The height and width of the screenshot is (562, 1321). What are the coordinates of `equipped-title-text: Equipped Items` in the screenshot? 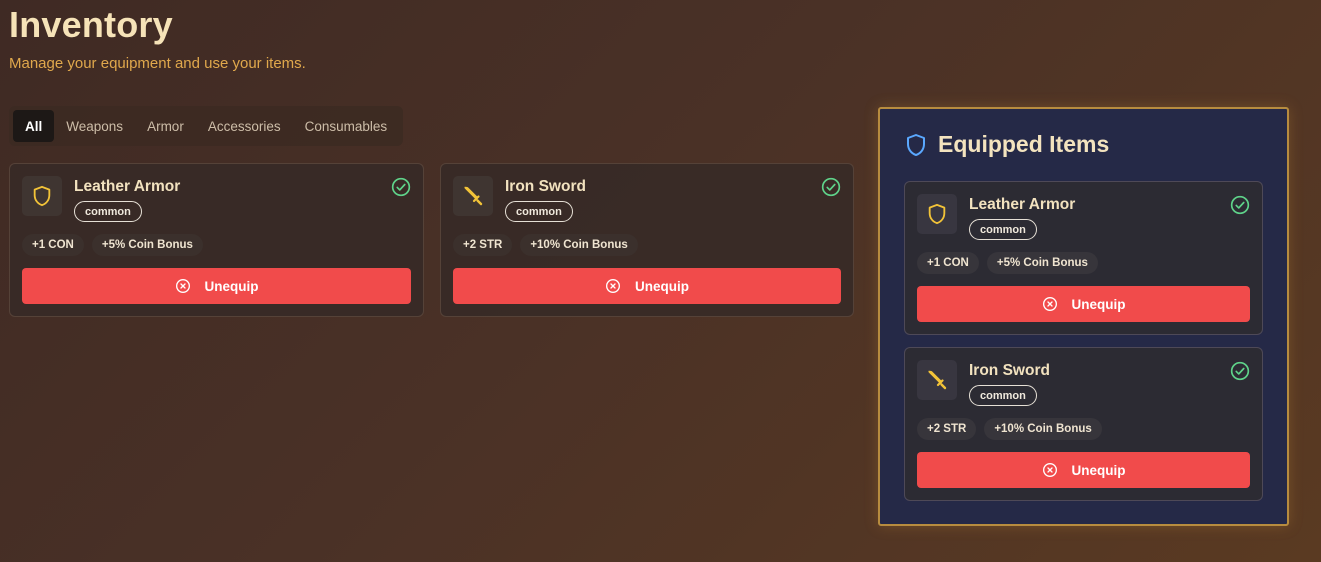 It's located at (1024, 144).